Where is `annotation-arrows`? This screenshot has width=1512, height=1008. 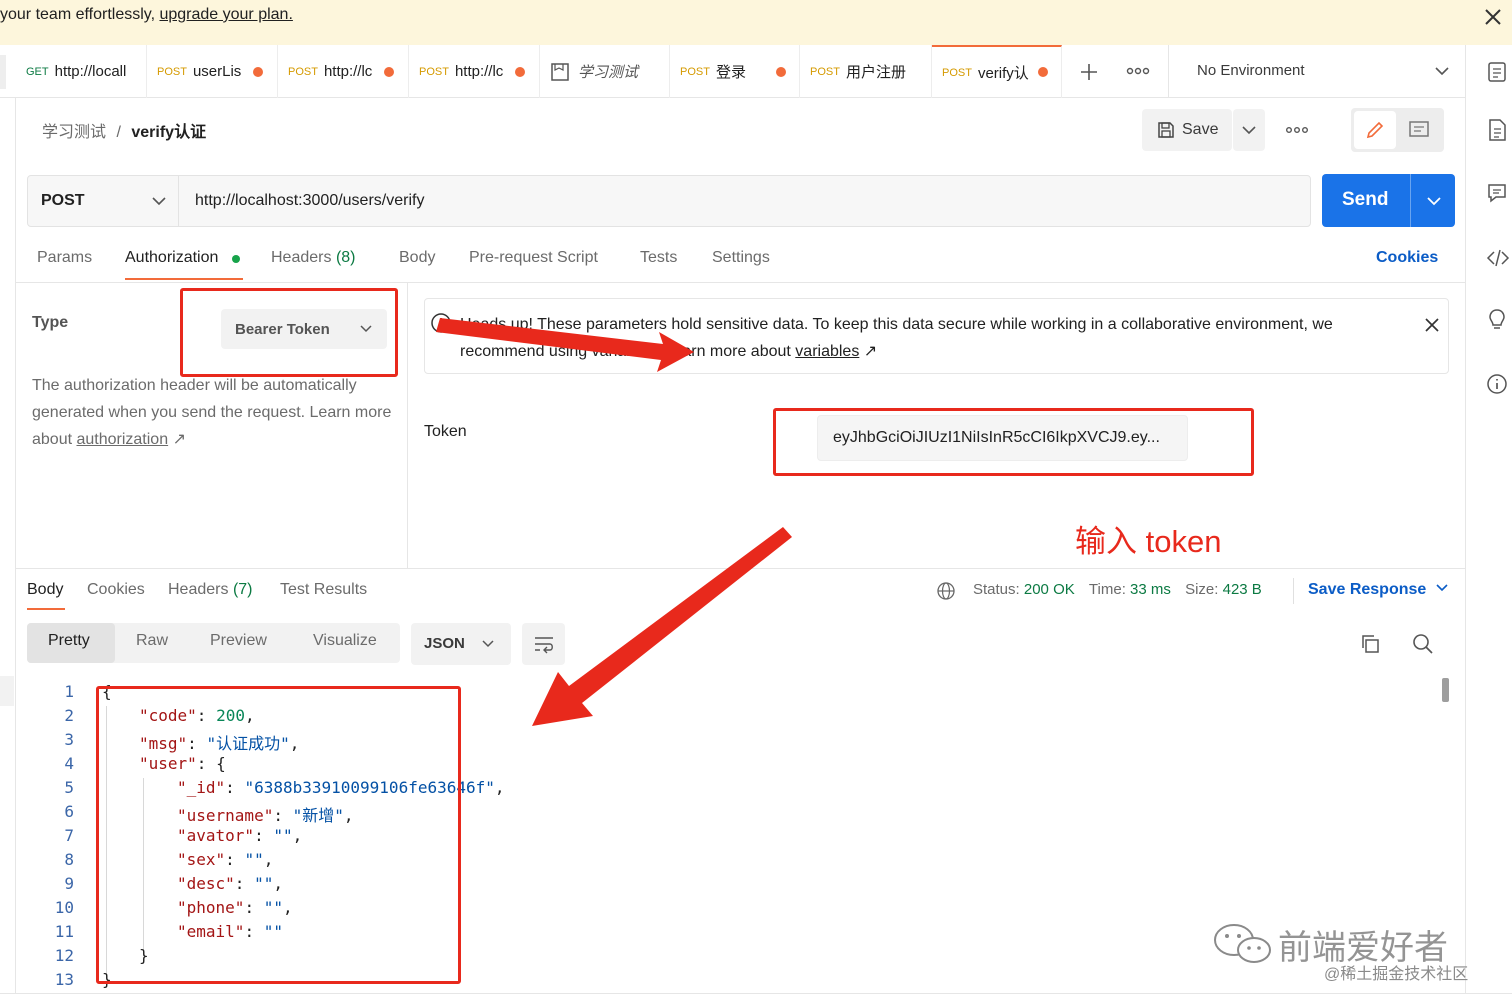 annotation-arrows is located at coordinates (614, 522).